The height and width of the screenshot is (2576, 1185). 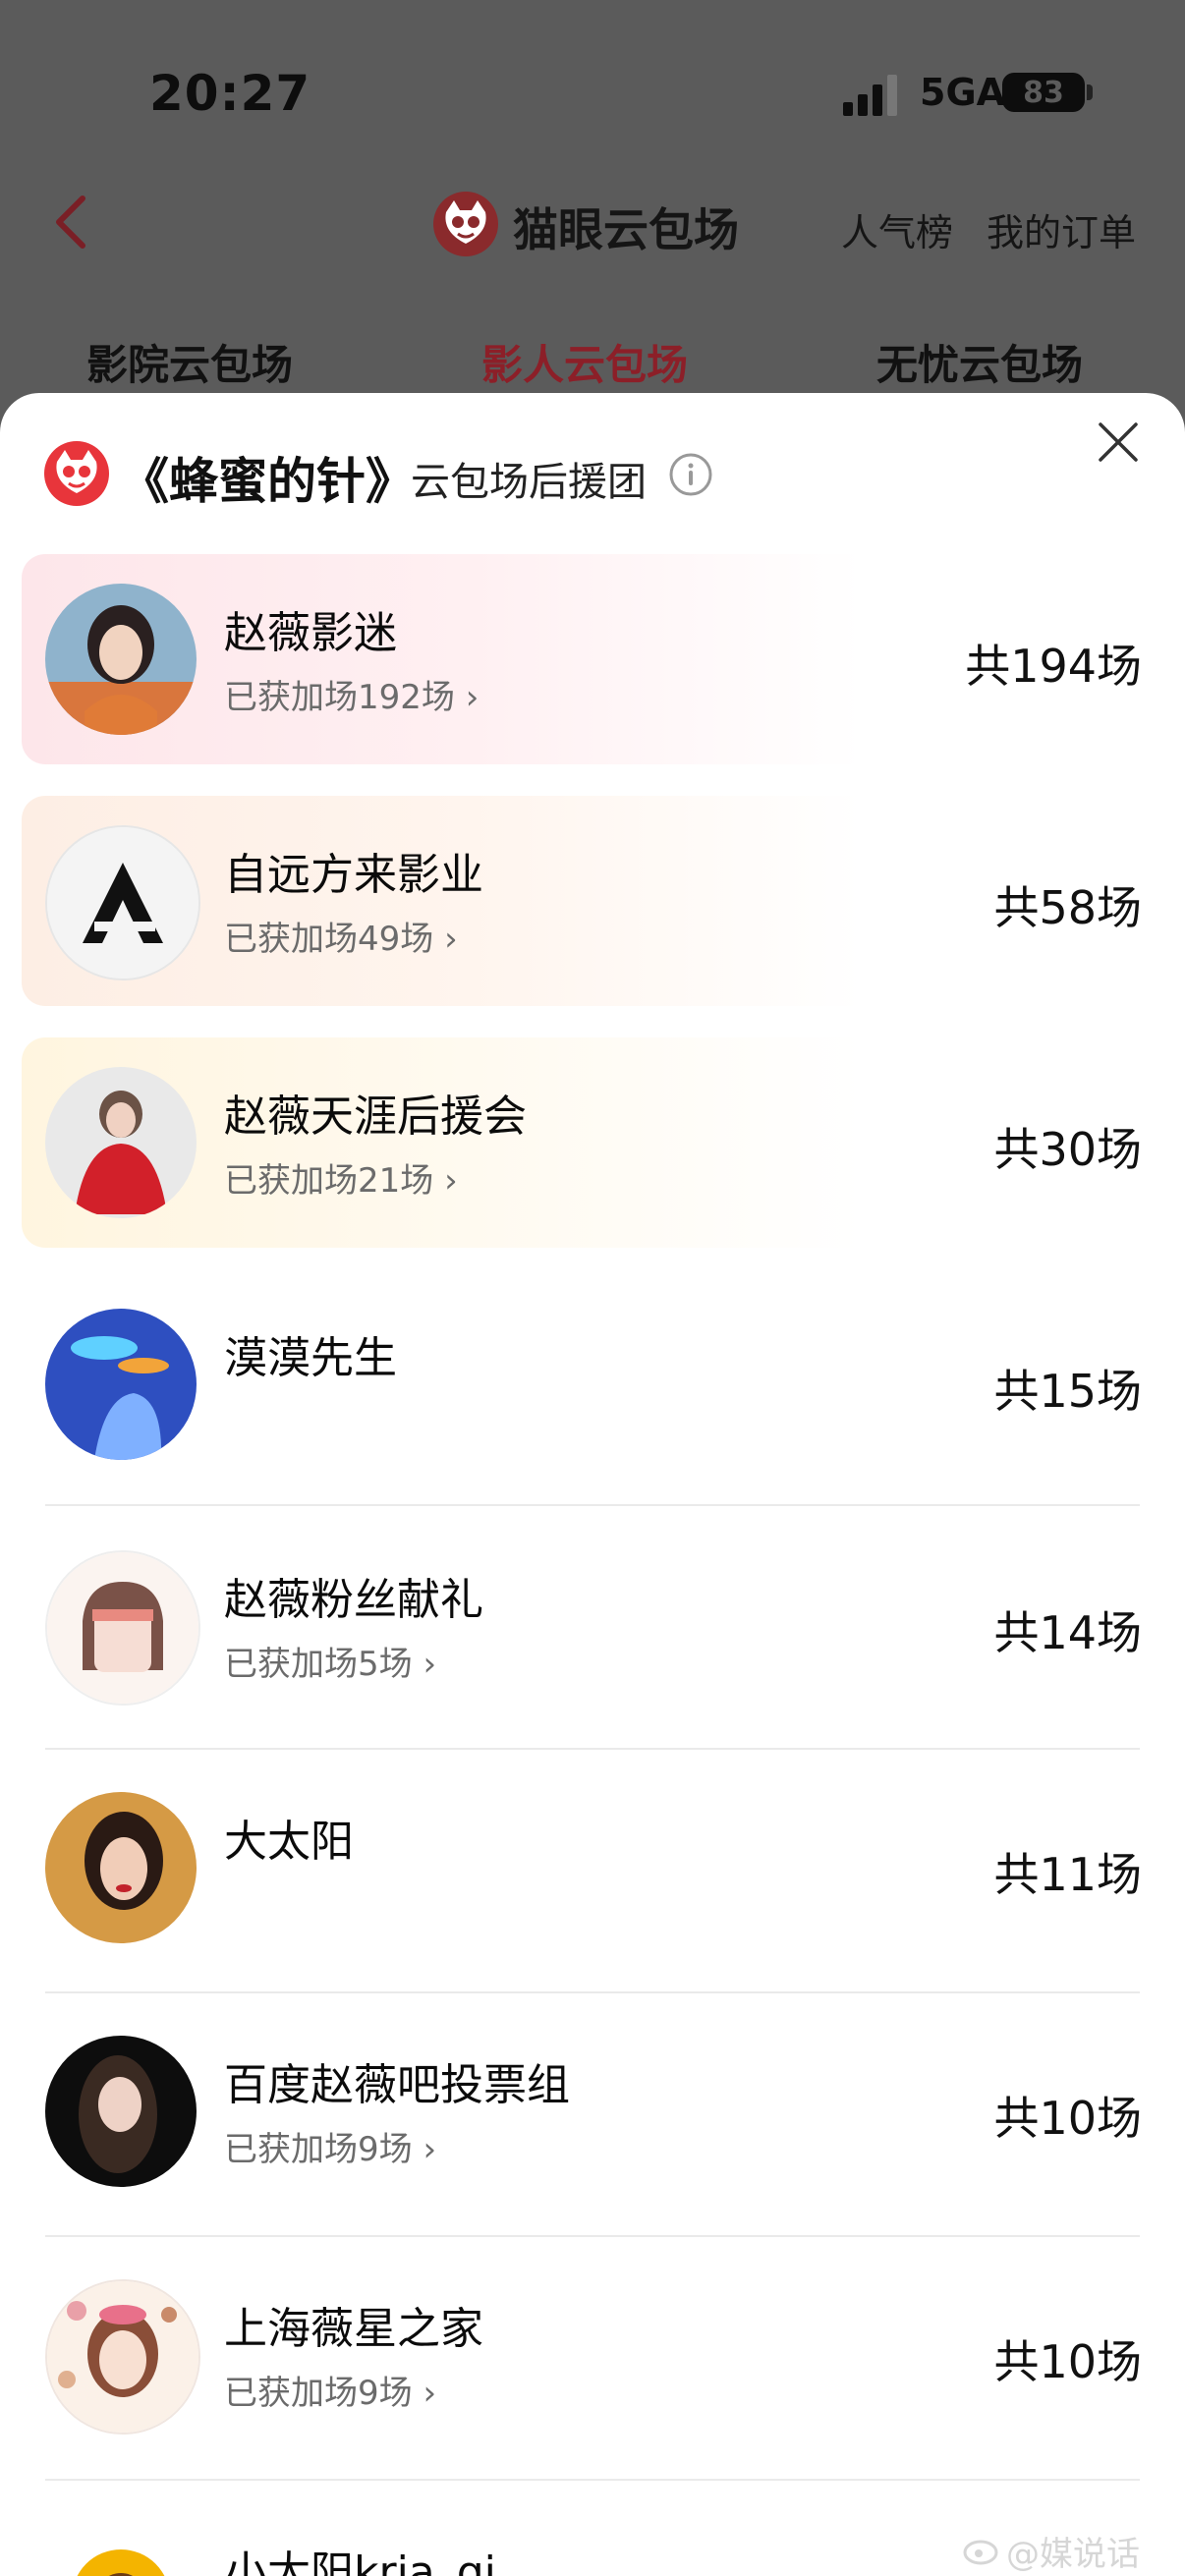 I want to click on battery-cap, so click(x=1090, y=92).